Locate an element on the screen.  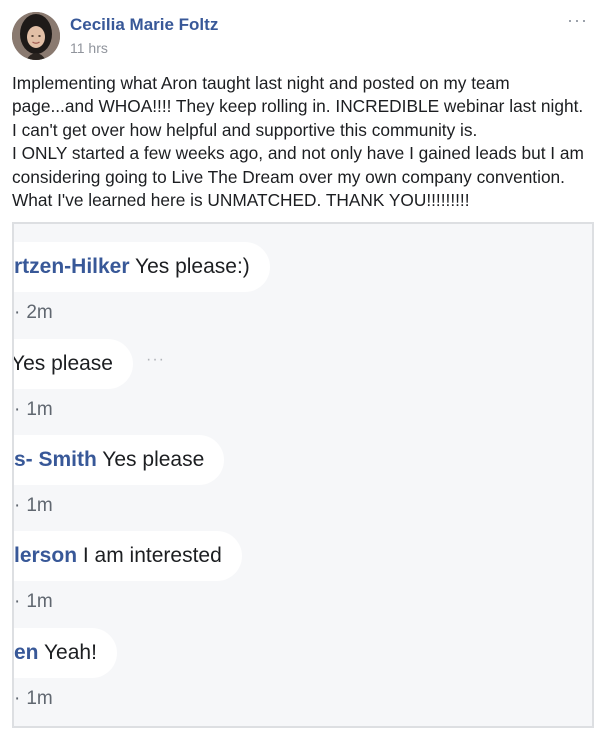
comment-text: Yeah! is located at coordinates (67, 652).